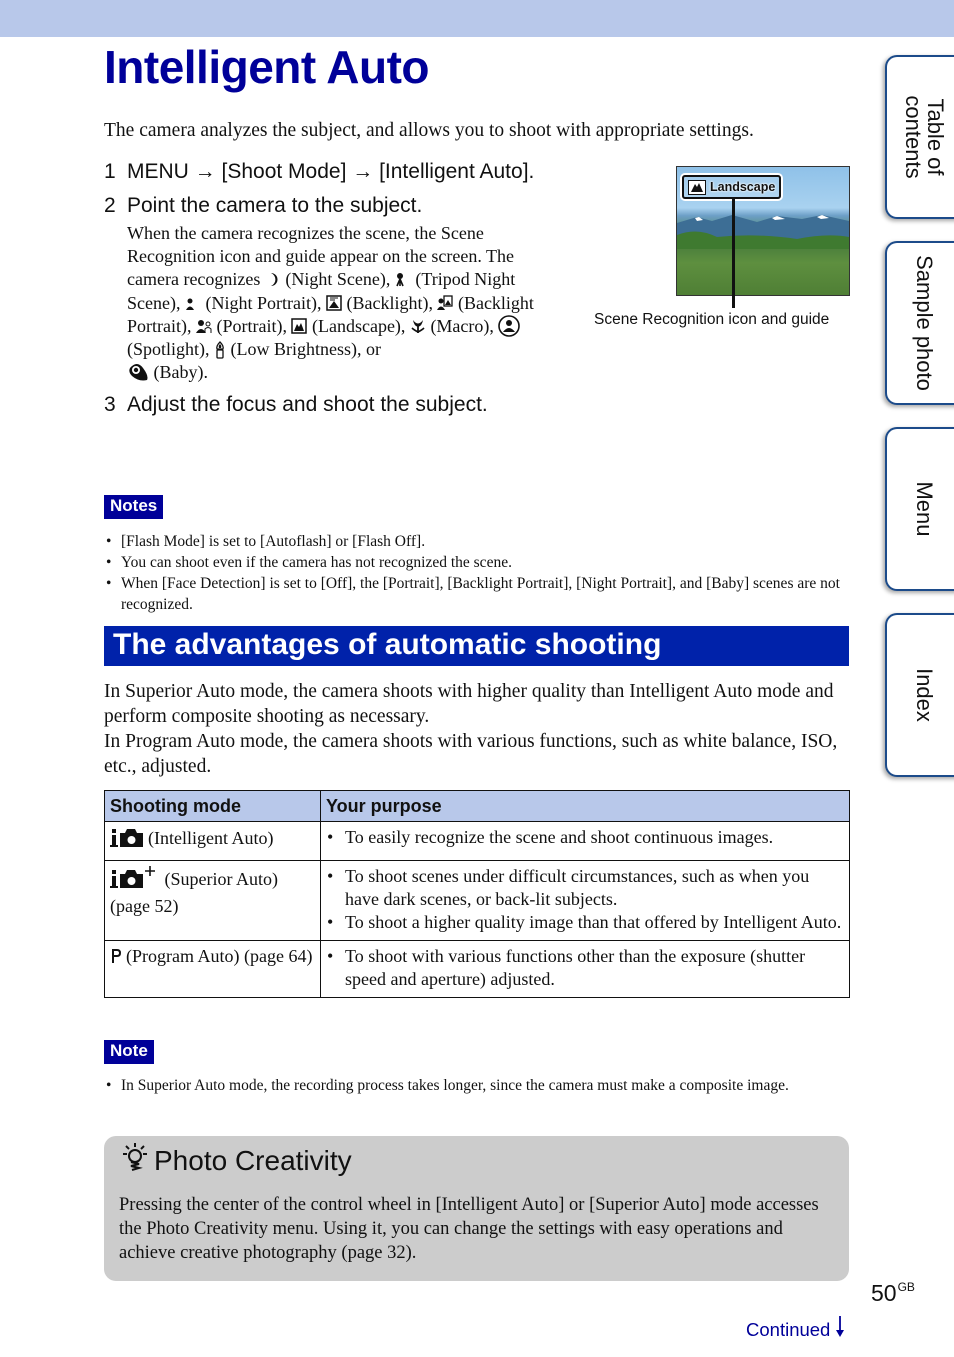  I want to click on column-header: Shooting mode, so click(212, 806).